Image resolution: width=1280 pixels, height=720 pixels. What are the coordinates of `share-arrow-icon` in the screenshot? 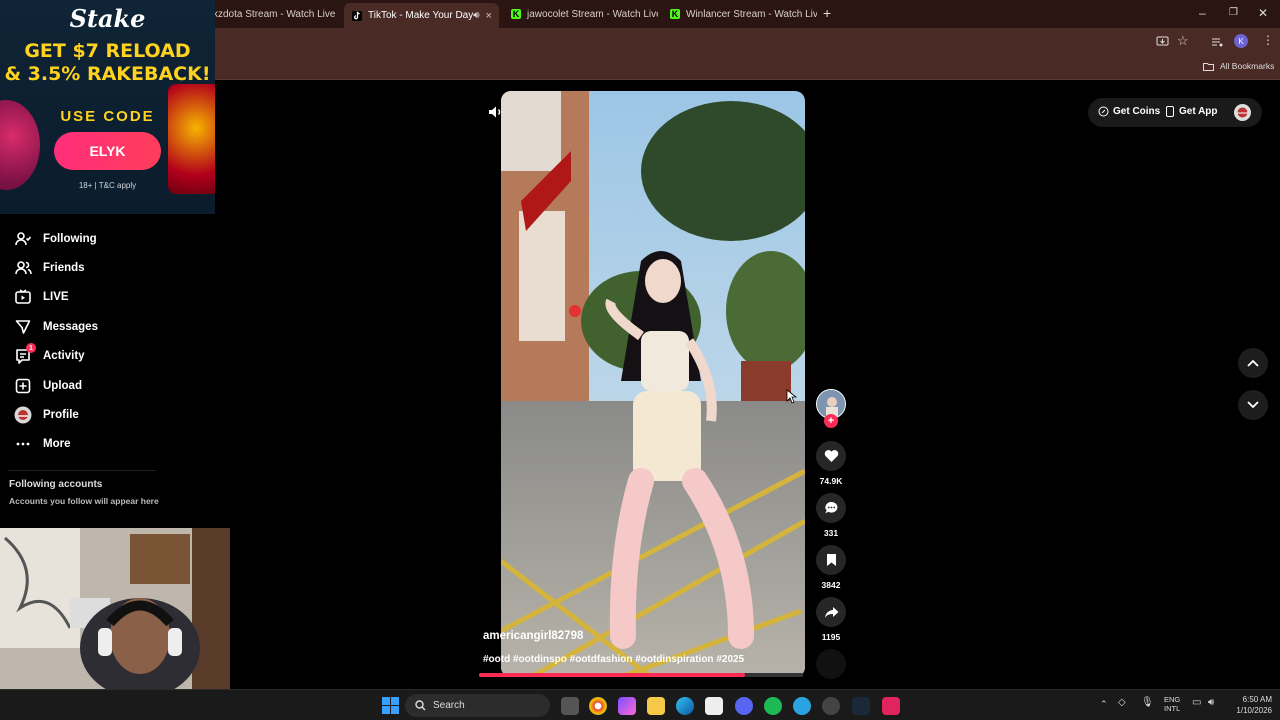 It's located at (831, 612).